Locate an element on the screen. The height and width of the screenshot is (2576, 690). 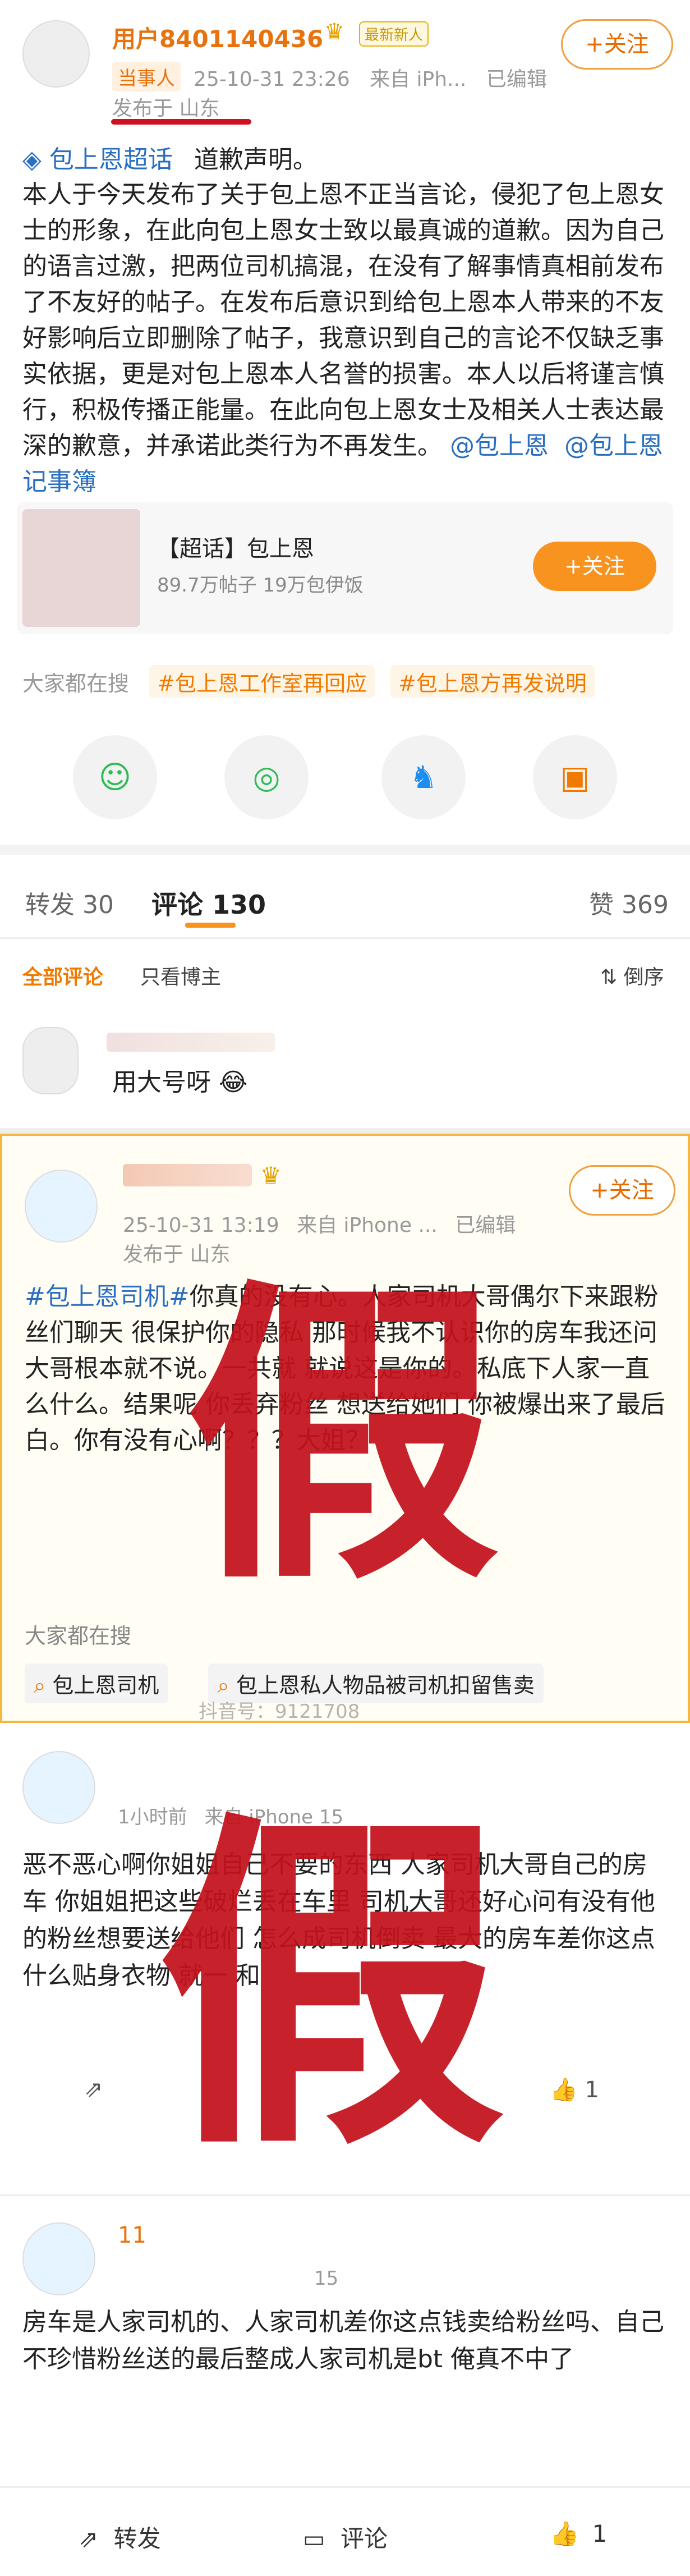
card-title: 【超话】包上恩 is located at coordinates (235, 549).